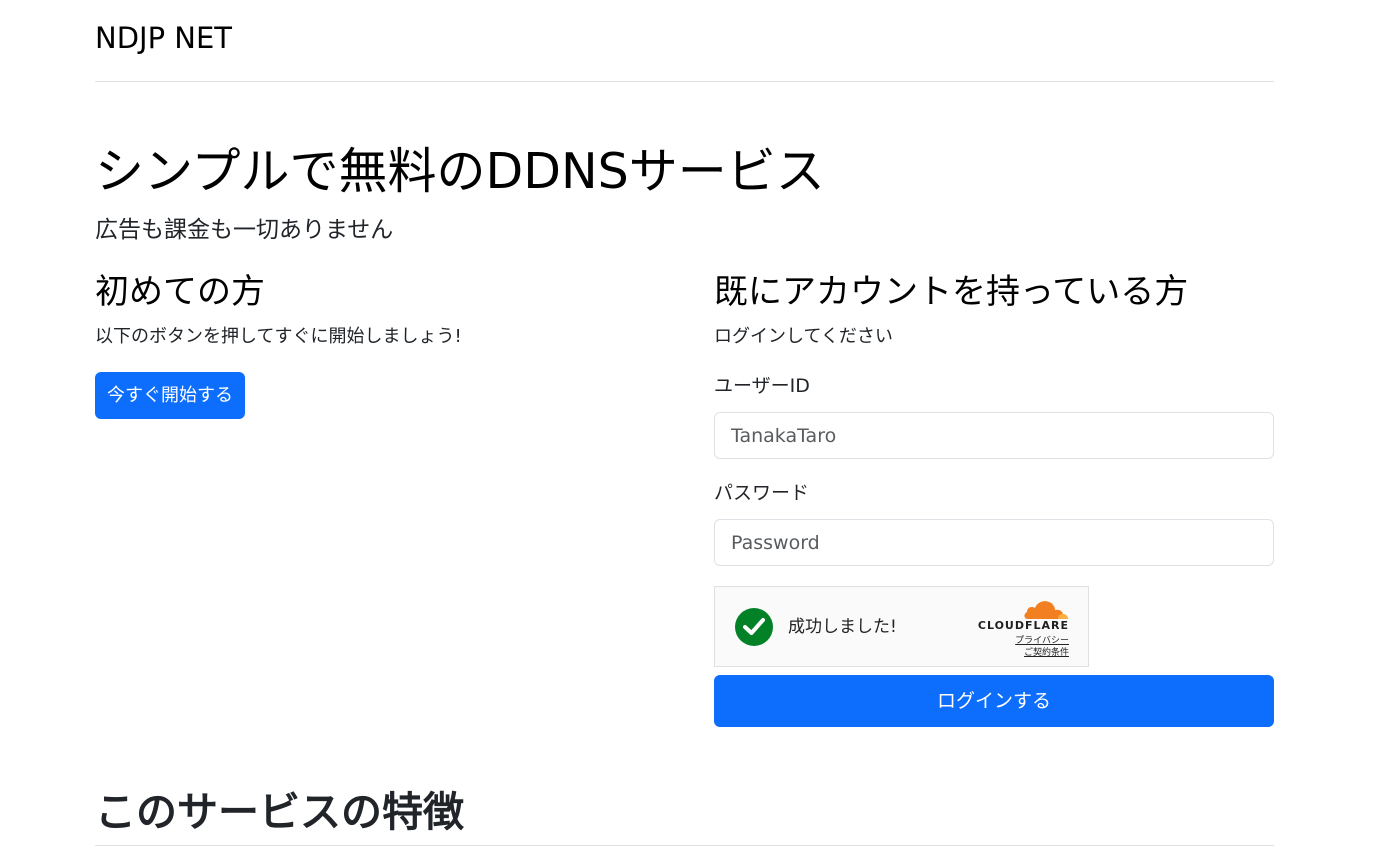  What do you see at coordinates (1042, 641) in the screenshot?
I see `privacy-link: プライバシー` at bounding box center [1042, 641].